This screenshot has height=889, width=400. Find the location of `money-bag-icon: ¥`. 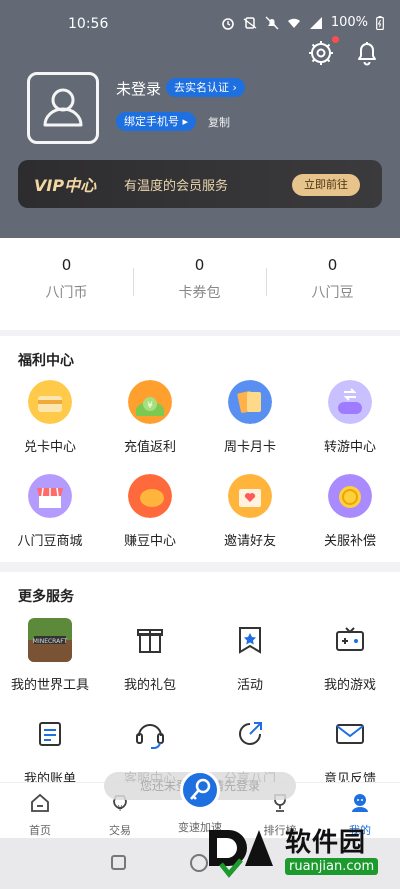

money-bag-icon: ¥ is located at coordinates (150, 402).